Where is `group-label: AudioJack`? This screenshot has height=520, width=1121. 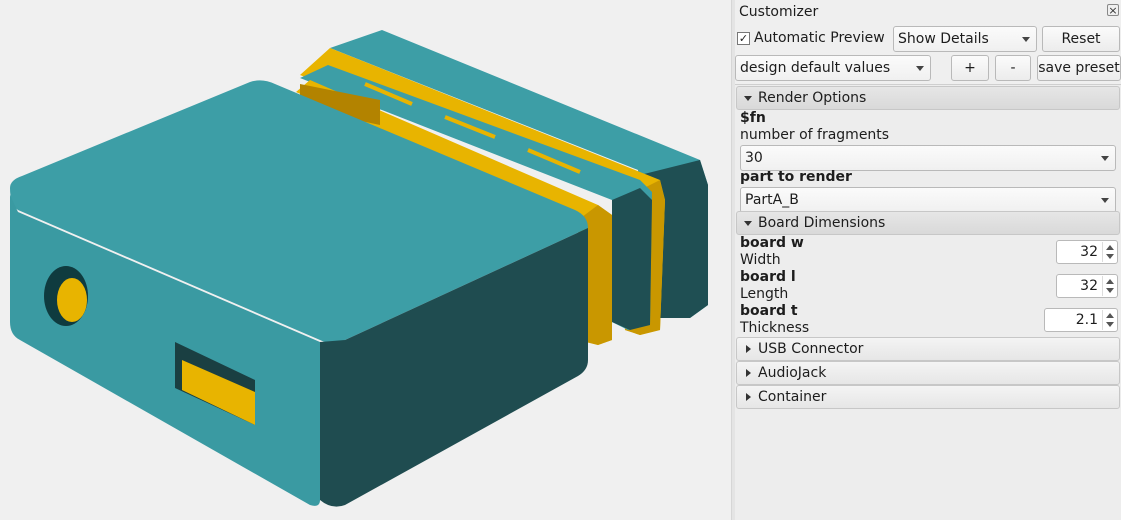
group-label: AudioJack is located at coordinates (792, 373).